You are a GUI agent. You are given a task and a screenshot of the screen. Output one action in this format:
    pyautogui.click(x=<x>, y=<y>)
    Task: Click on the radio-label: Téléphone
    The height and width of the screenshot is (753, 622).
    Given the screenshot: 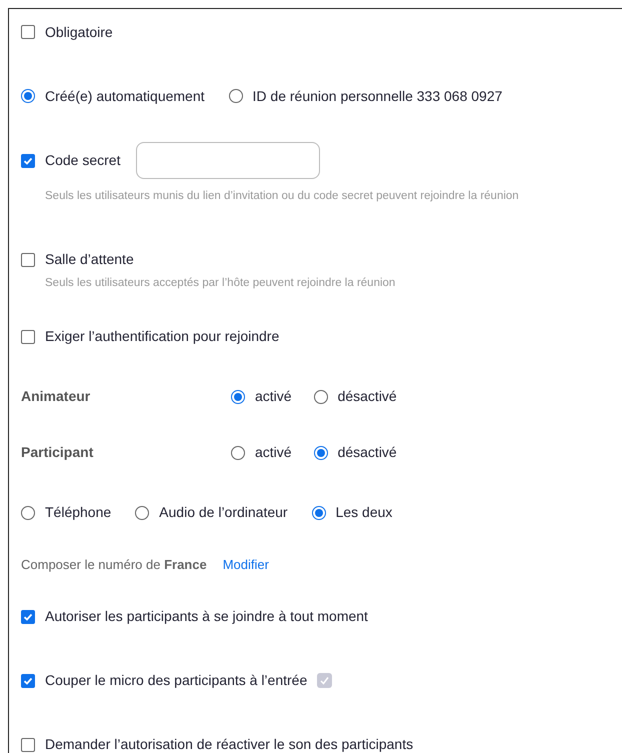 What is the action you would take?
    pyautogui.click(x=78, y=512)
    